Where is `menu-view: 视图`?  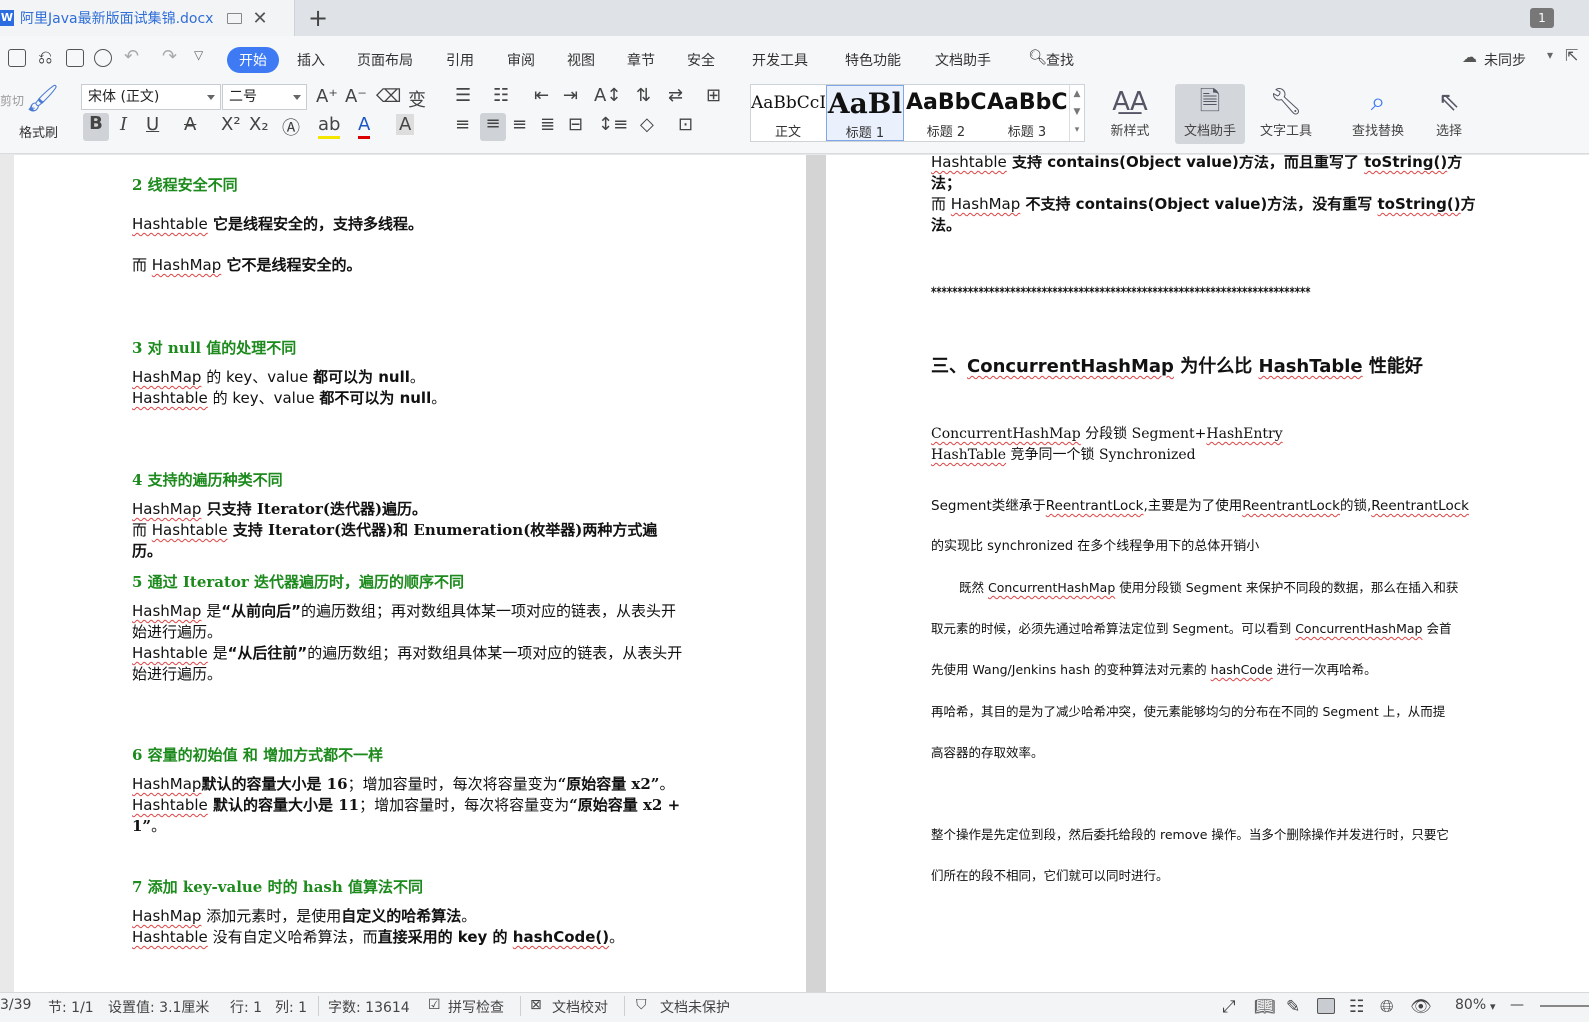 menu-view: 视图 is located at coordinates (581, 60).